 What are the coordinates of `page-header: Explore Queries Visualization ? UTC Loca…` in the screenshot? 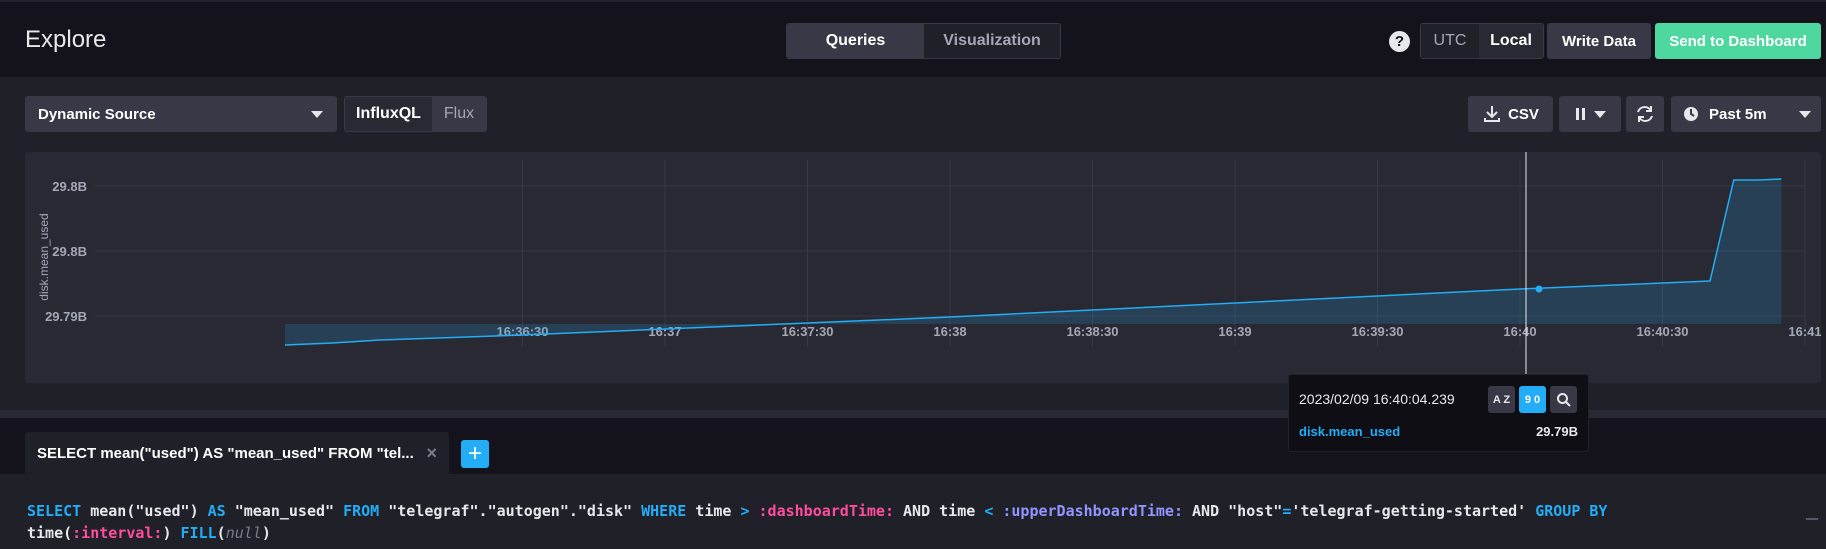 It's located at (913, 38).